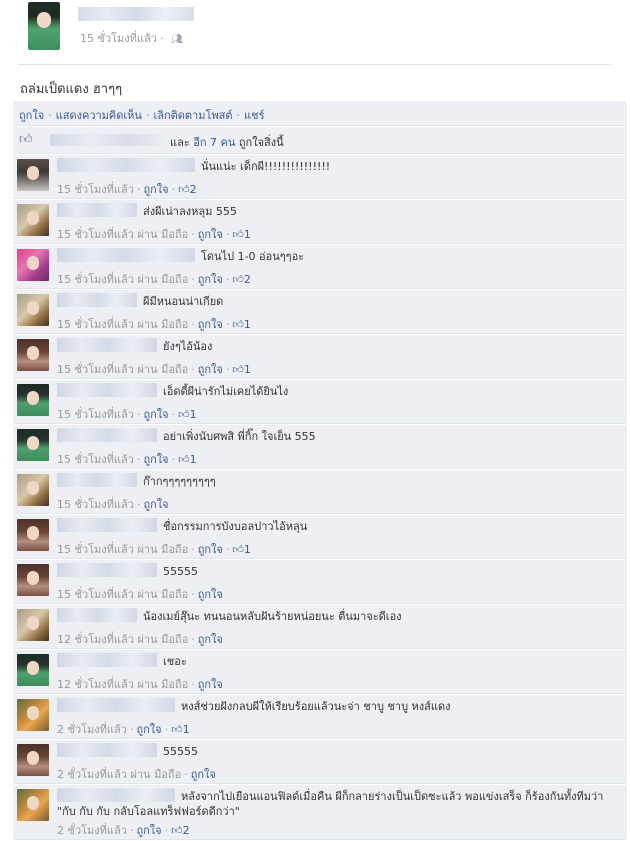 The image size is (630, 841). What do you see at coordinates (247, 279) in the screenshot?
I see `like-count-value: 2` at bounding box center [247, 279].